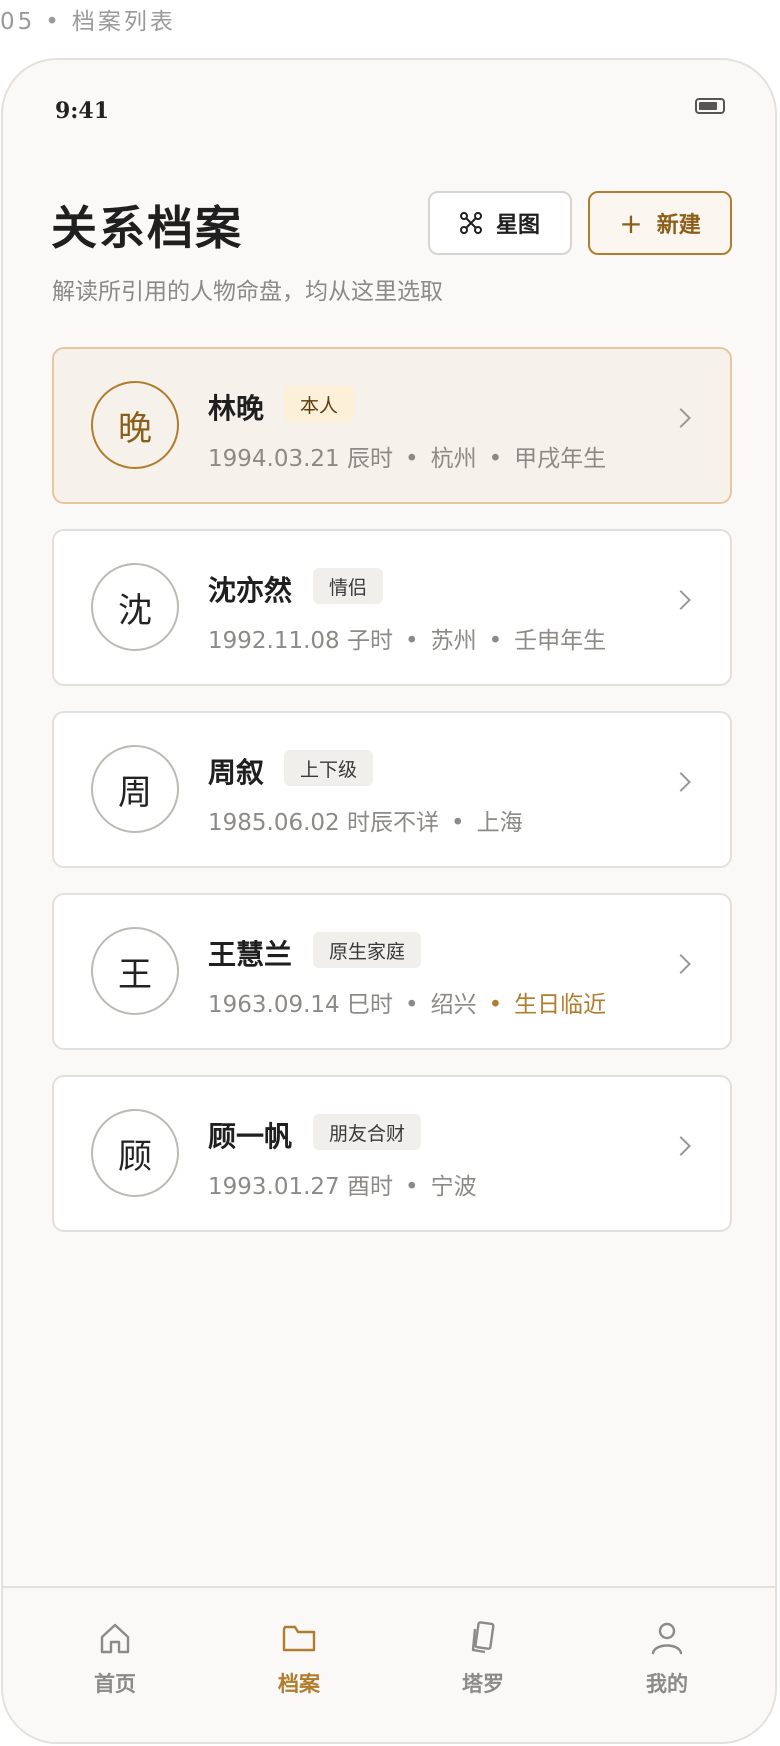 The height and width of the screenshot is (1746, 780). Describe the element at coordinates (299, 1684) in the screenshot. I see `tab-label: 档案` at that location.